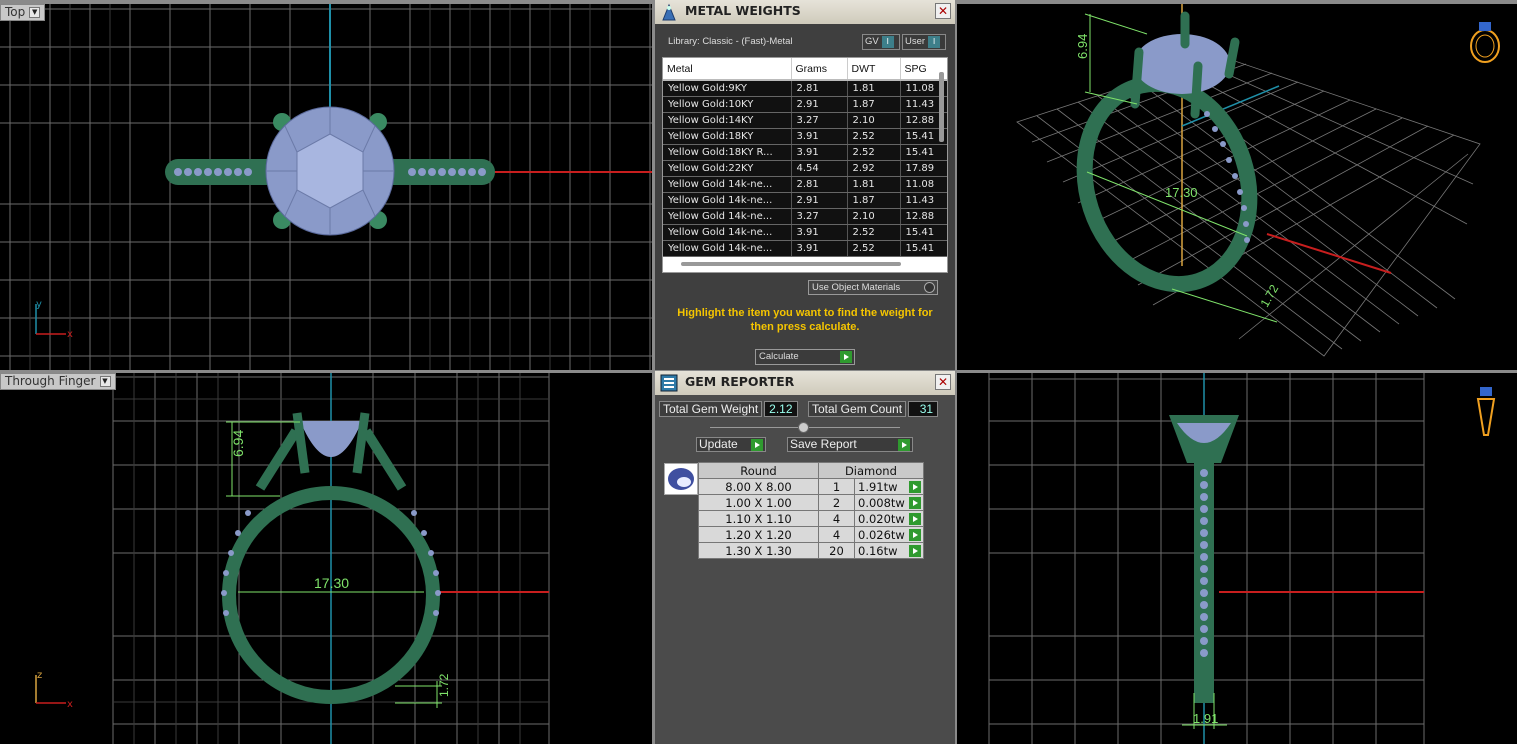  I want to click on gizmo-x-label-front: x, so click(70, 704).